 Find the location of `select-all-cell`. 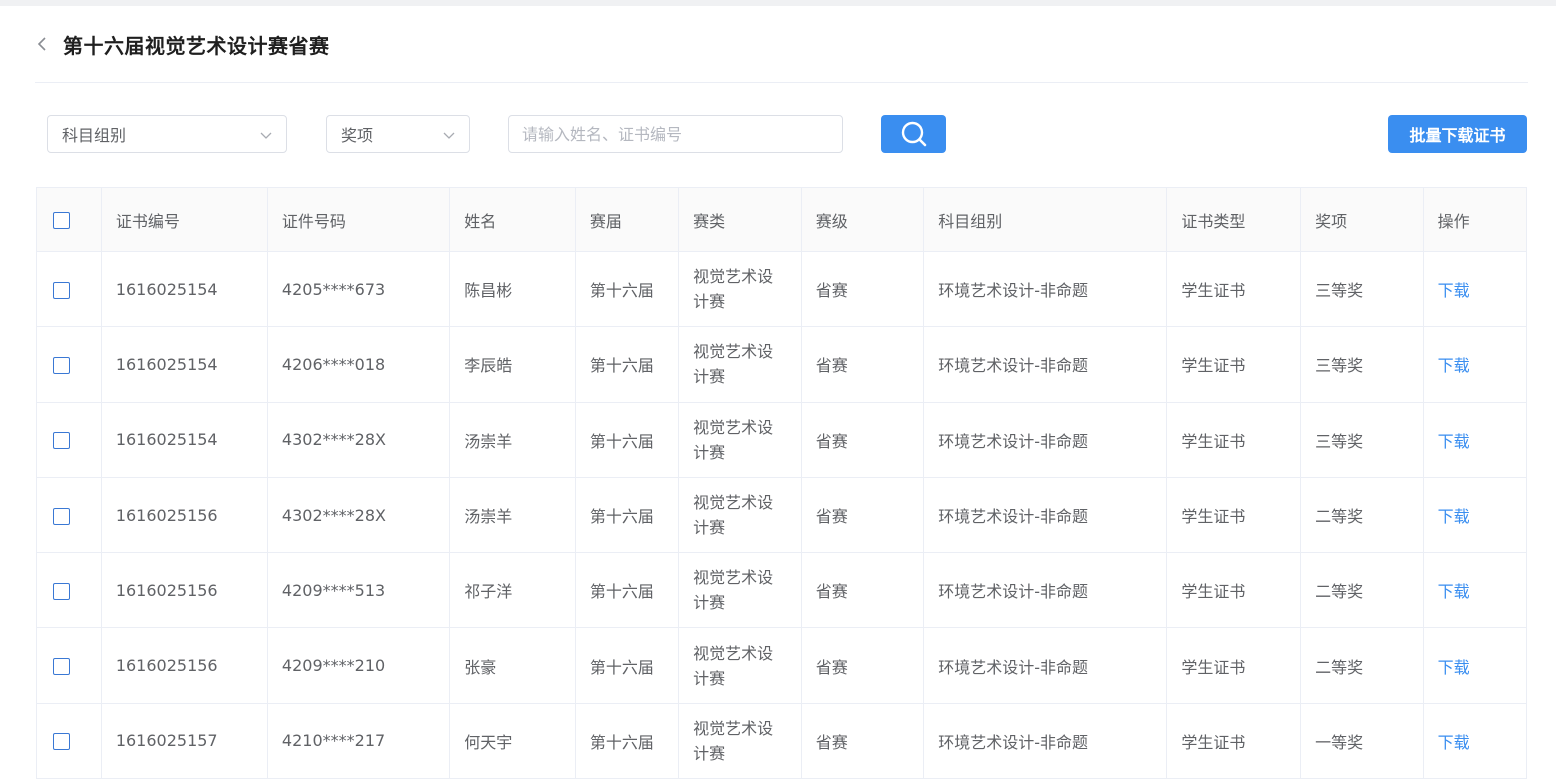

select-all-cell is located at coordinates (69, 219).